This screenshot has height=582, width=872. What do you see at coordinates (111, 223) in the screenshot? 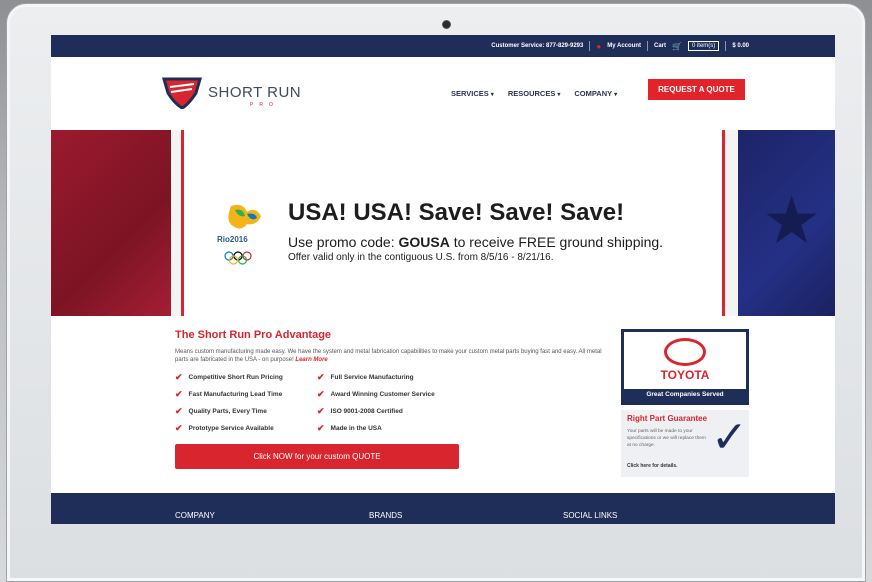
I see `hero-red-panel` at bounding box center [111, 223].